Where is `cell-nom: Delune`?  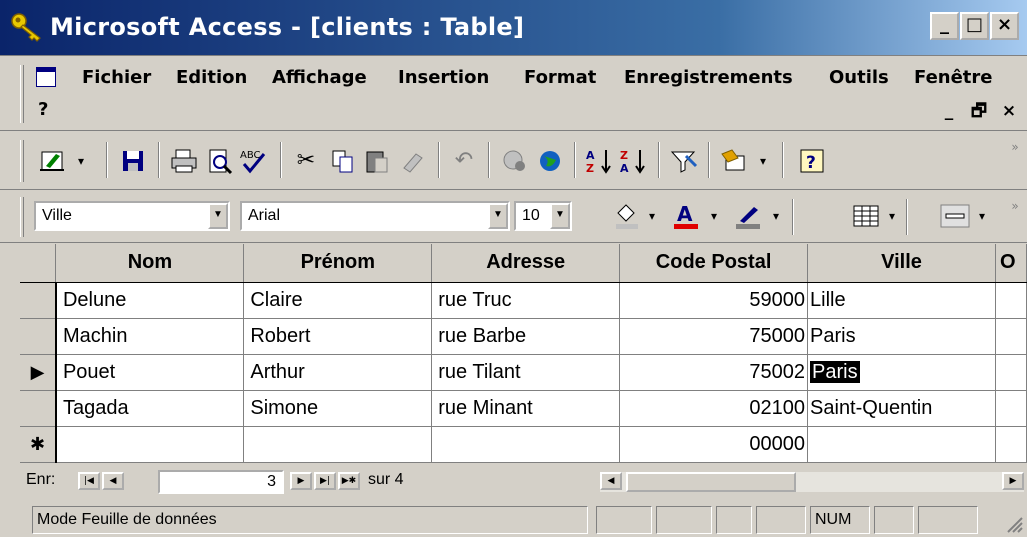
cell-nom: Delune is located at coordinates (150, 300).